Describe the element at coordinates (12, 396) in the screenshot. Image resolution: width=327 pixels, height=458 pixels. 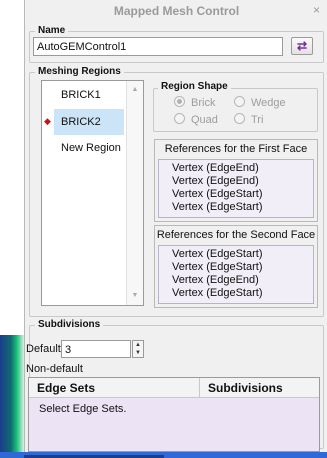
I see `background-model-view` at that location.